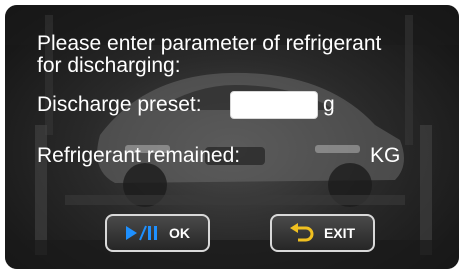  I want to click on ok-button: OK, so click(157, 233).